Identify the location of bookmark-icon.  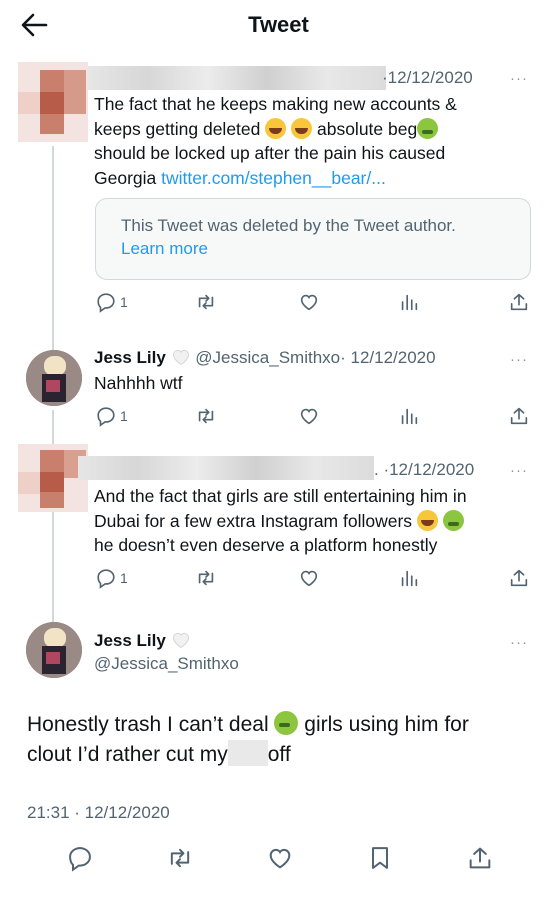
(380, 858).